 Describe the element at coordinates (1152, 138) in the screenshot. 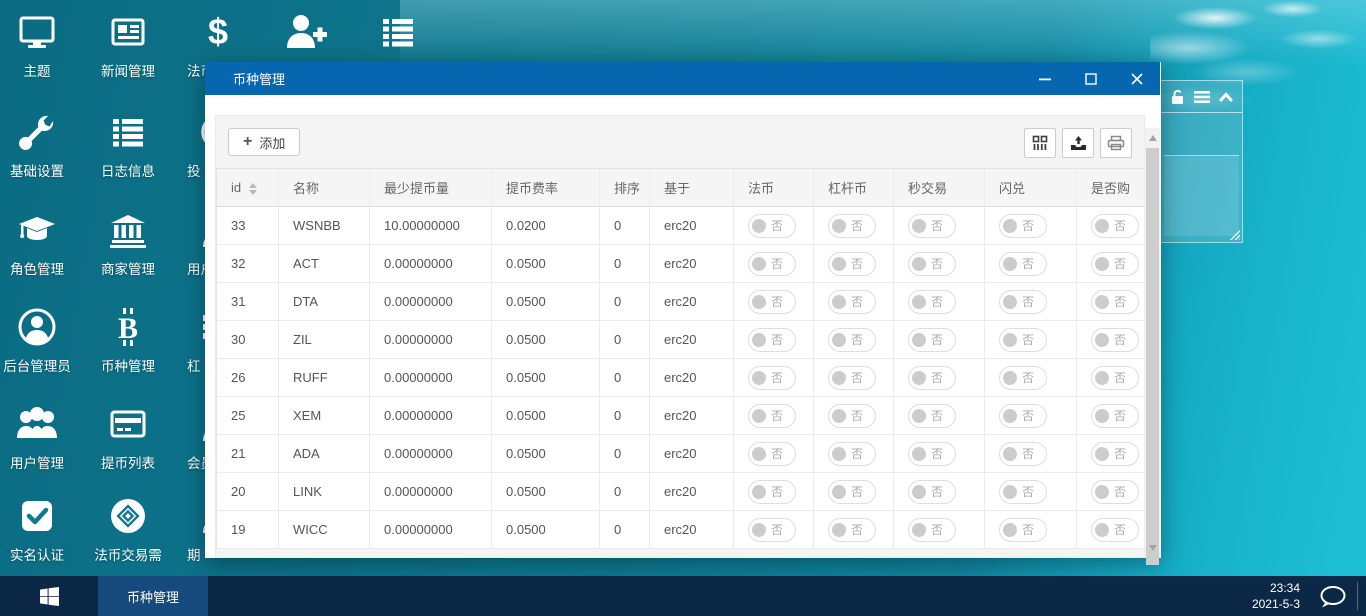

I see `scroll-up-arrow` at that location.